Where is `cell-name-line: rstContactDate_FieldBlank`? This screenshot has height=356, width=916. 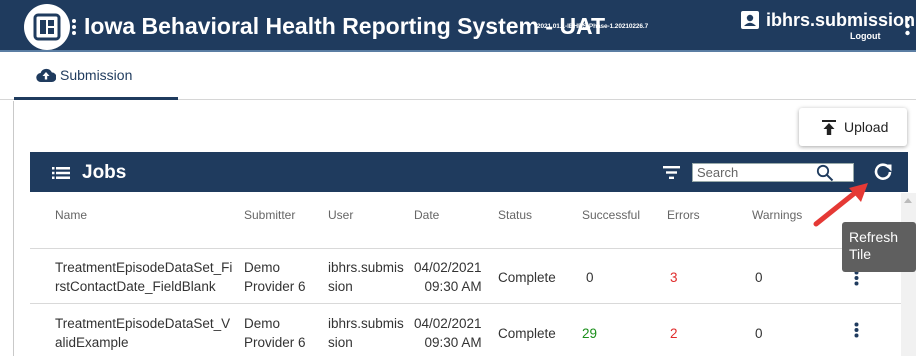
cell-name-line: rstContactDate_FieldBlank is located at coordinates (135, 286).